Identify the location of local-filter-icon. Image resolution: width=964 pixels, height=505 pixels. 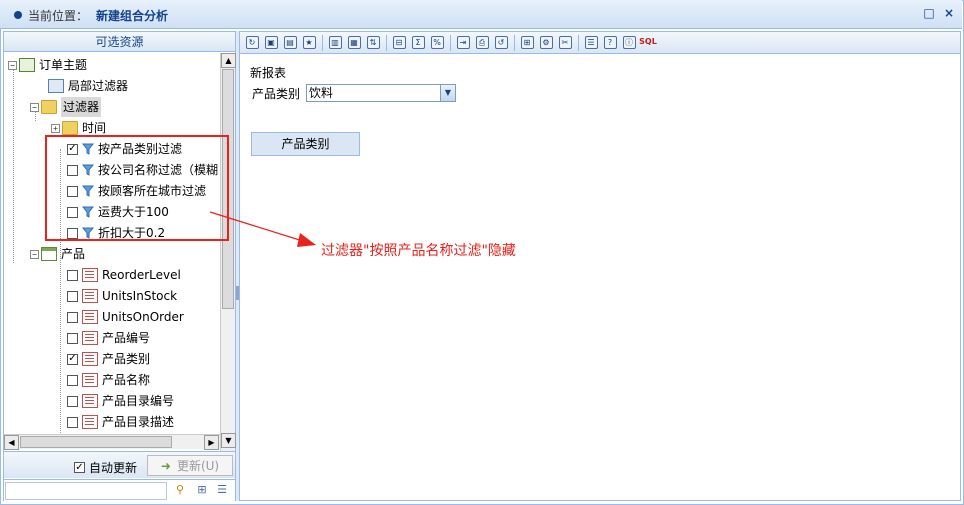
(56, 86).